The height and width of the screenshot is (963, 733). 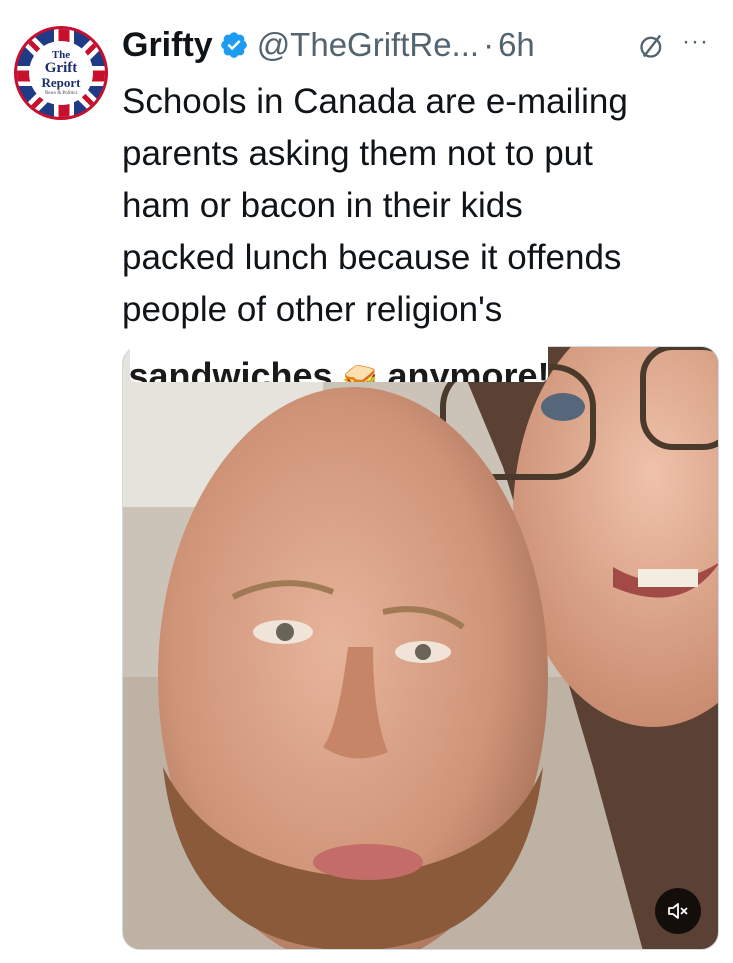 I want to click on tweet-line: ham or bacon in their kids, so click(x=322, y=205).